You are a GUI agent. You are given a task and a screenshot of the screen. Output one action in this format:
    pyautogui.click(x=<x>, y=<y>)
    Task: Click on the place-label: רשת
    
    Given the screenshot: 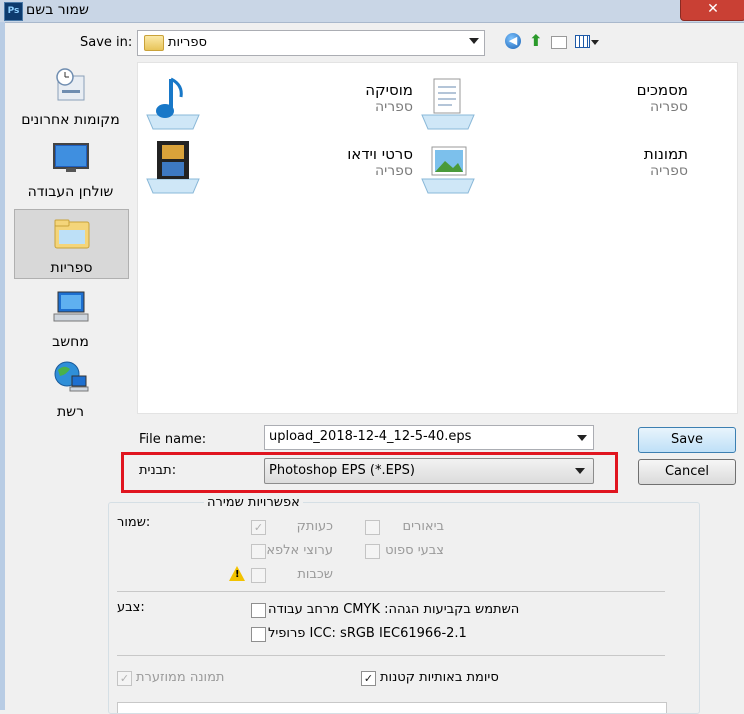 What is the action you would take?
    pyautogui.click(x=70, y=412)
    